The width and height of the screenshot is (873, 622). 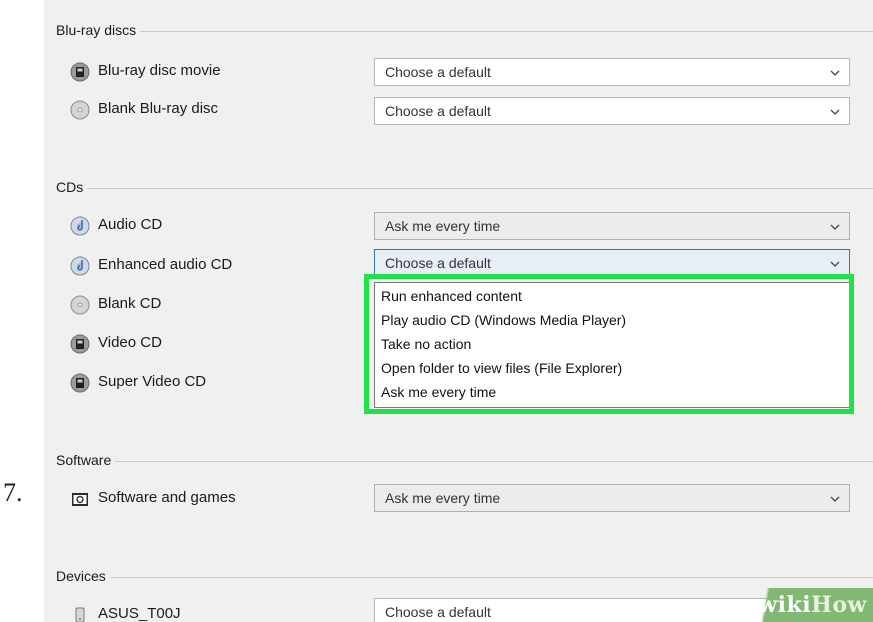 I want to click on wikihow-watermark: wikiHow, so click(x=788, y=602).